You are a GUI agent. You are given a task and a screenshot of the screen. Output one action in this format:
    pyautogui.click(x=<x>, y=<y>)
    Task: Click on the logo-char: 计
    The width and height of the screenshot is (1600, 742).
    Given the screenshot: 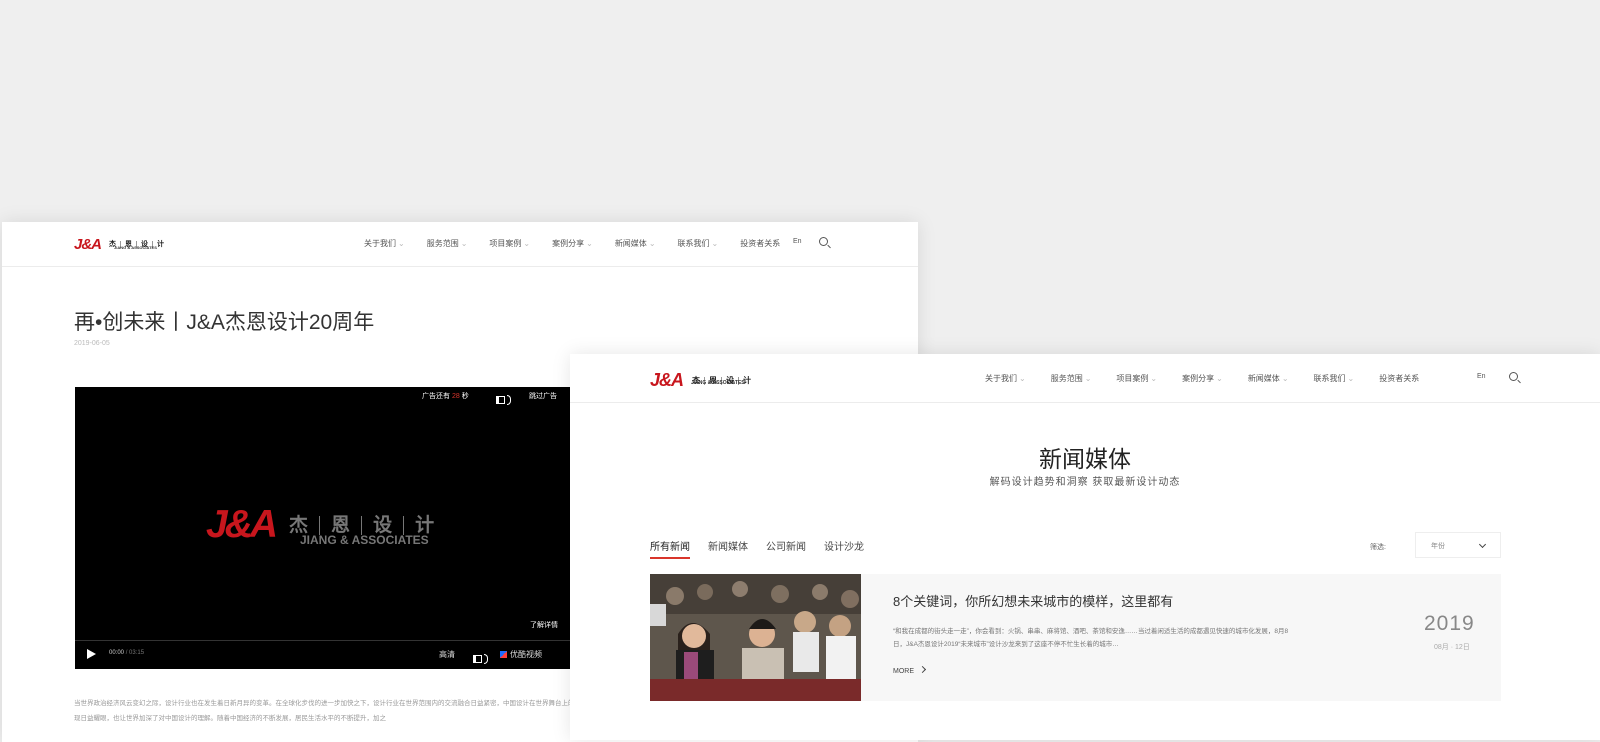 What is the action you would take?
    pyautogui.click(x=424, y=525)
    